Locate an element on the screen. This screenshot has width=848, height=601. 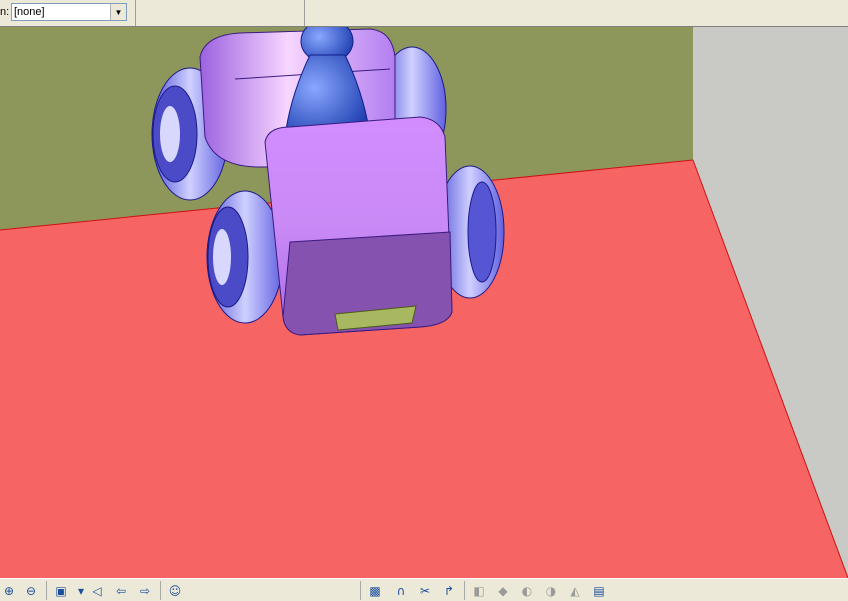
disabled-tool-3-icon: ◐ is located at coordinates (527, 590).